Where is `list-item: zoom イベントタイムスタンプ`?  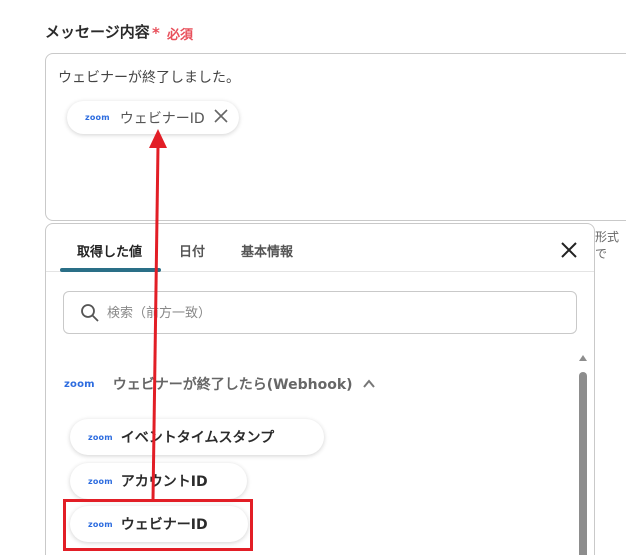
list-item: zoom イベントタイムスタンプ is located at coordinates (197, 437).